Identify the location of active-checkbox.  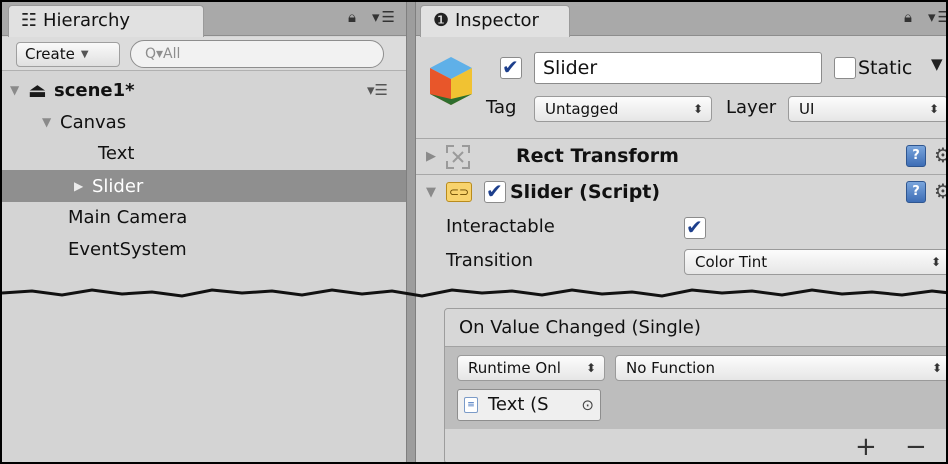
(511, 67).